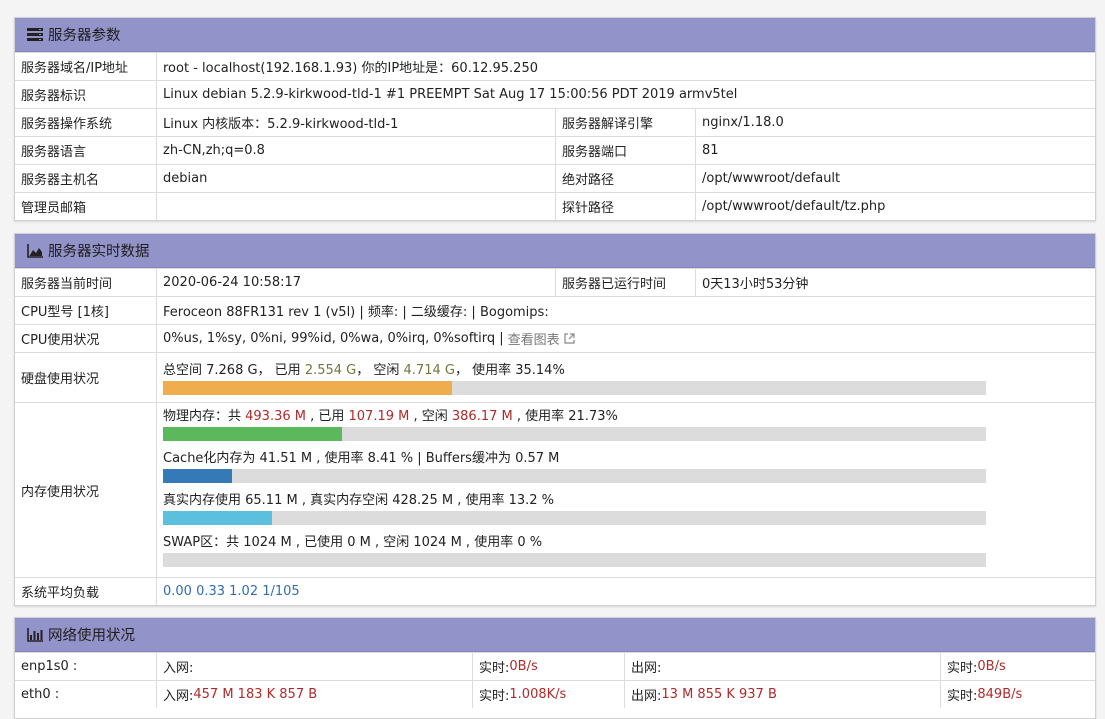 Image resolution: width=1105 pixels, height=719 pixels. What do you see at coordinates (429, 370) in the screenshot?
I see `disk-free: 4.714 G` at bounding box center [429, 370].